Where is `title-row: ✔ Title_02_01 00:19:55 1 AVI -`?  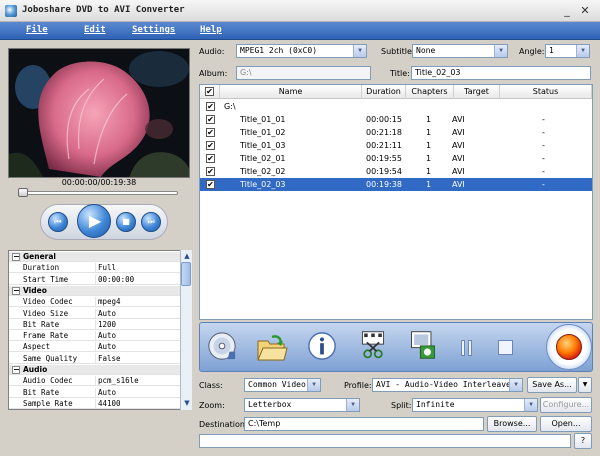
title-row: ✔ Title_02_01 00:19:55 1 AVI - is located at coordinates (396, 158).